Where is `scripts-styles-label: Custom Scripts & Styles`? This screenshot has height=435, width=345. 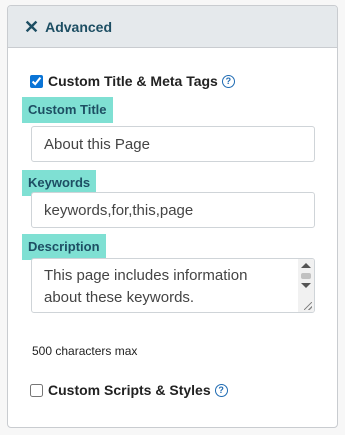 scripts-styles-label: Custom Scripts & Styles is located at coordinates (129, 390).